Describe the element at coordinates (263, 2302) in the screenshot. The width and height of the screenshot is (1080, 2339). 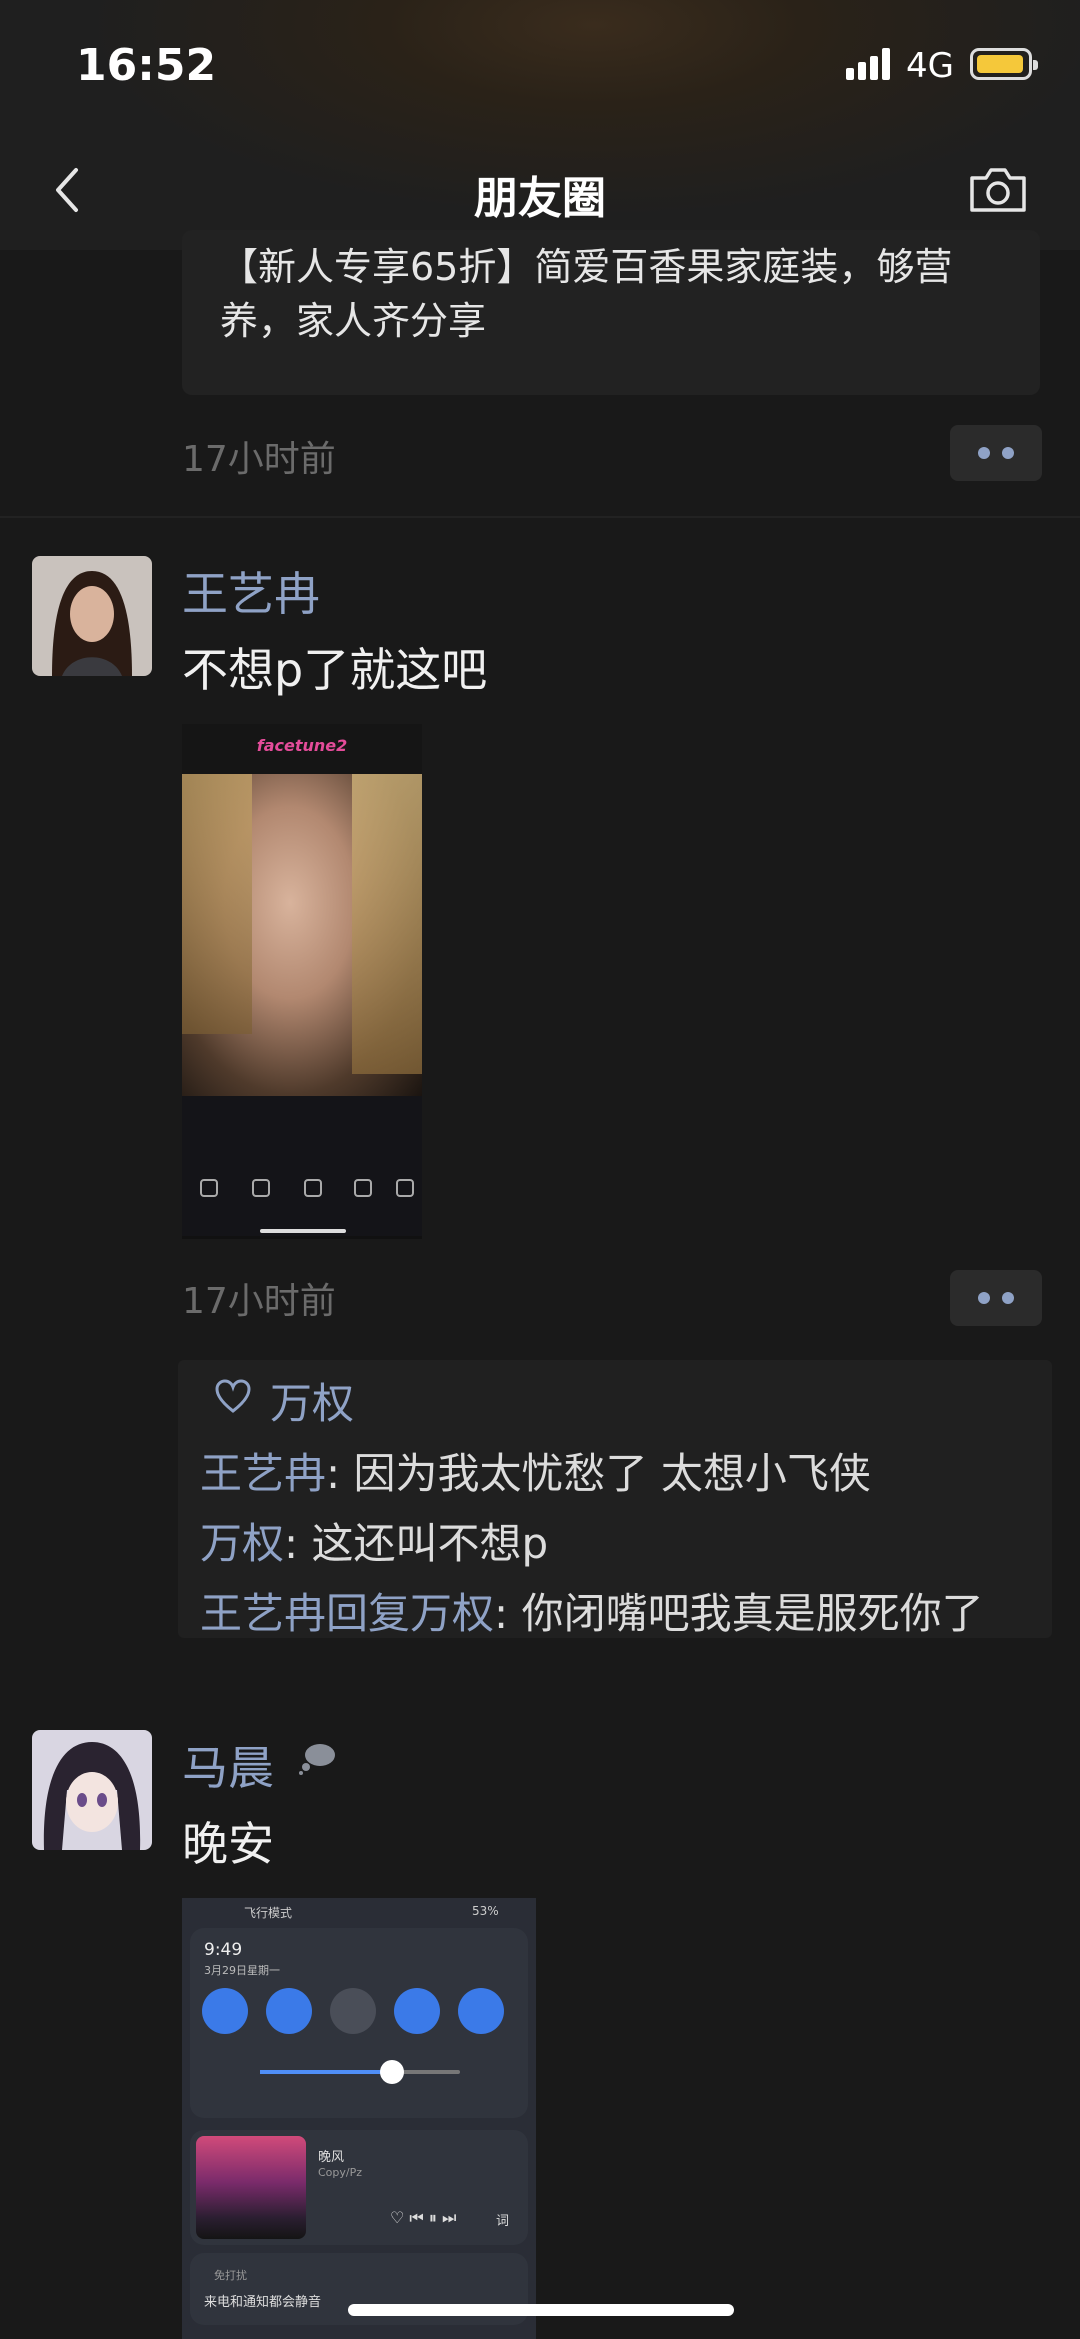
I see `dnd-description: 来电和通知都会静音` at that location.